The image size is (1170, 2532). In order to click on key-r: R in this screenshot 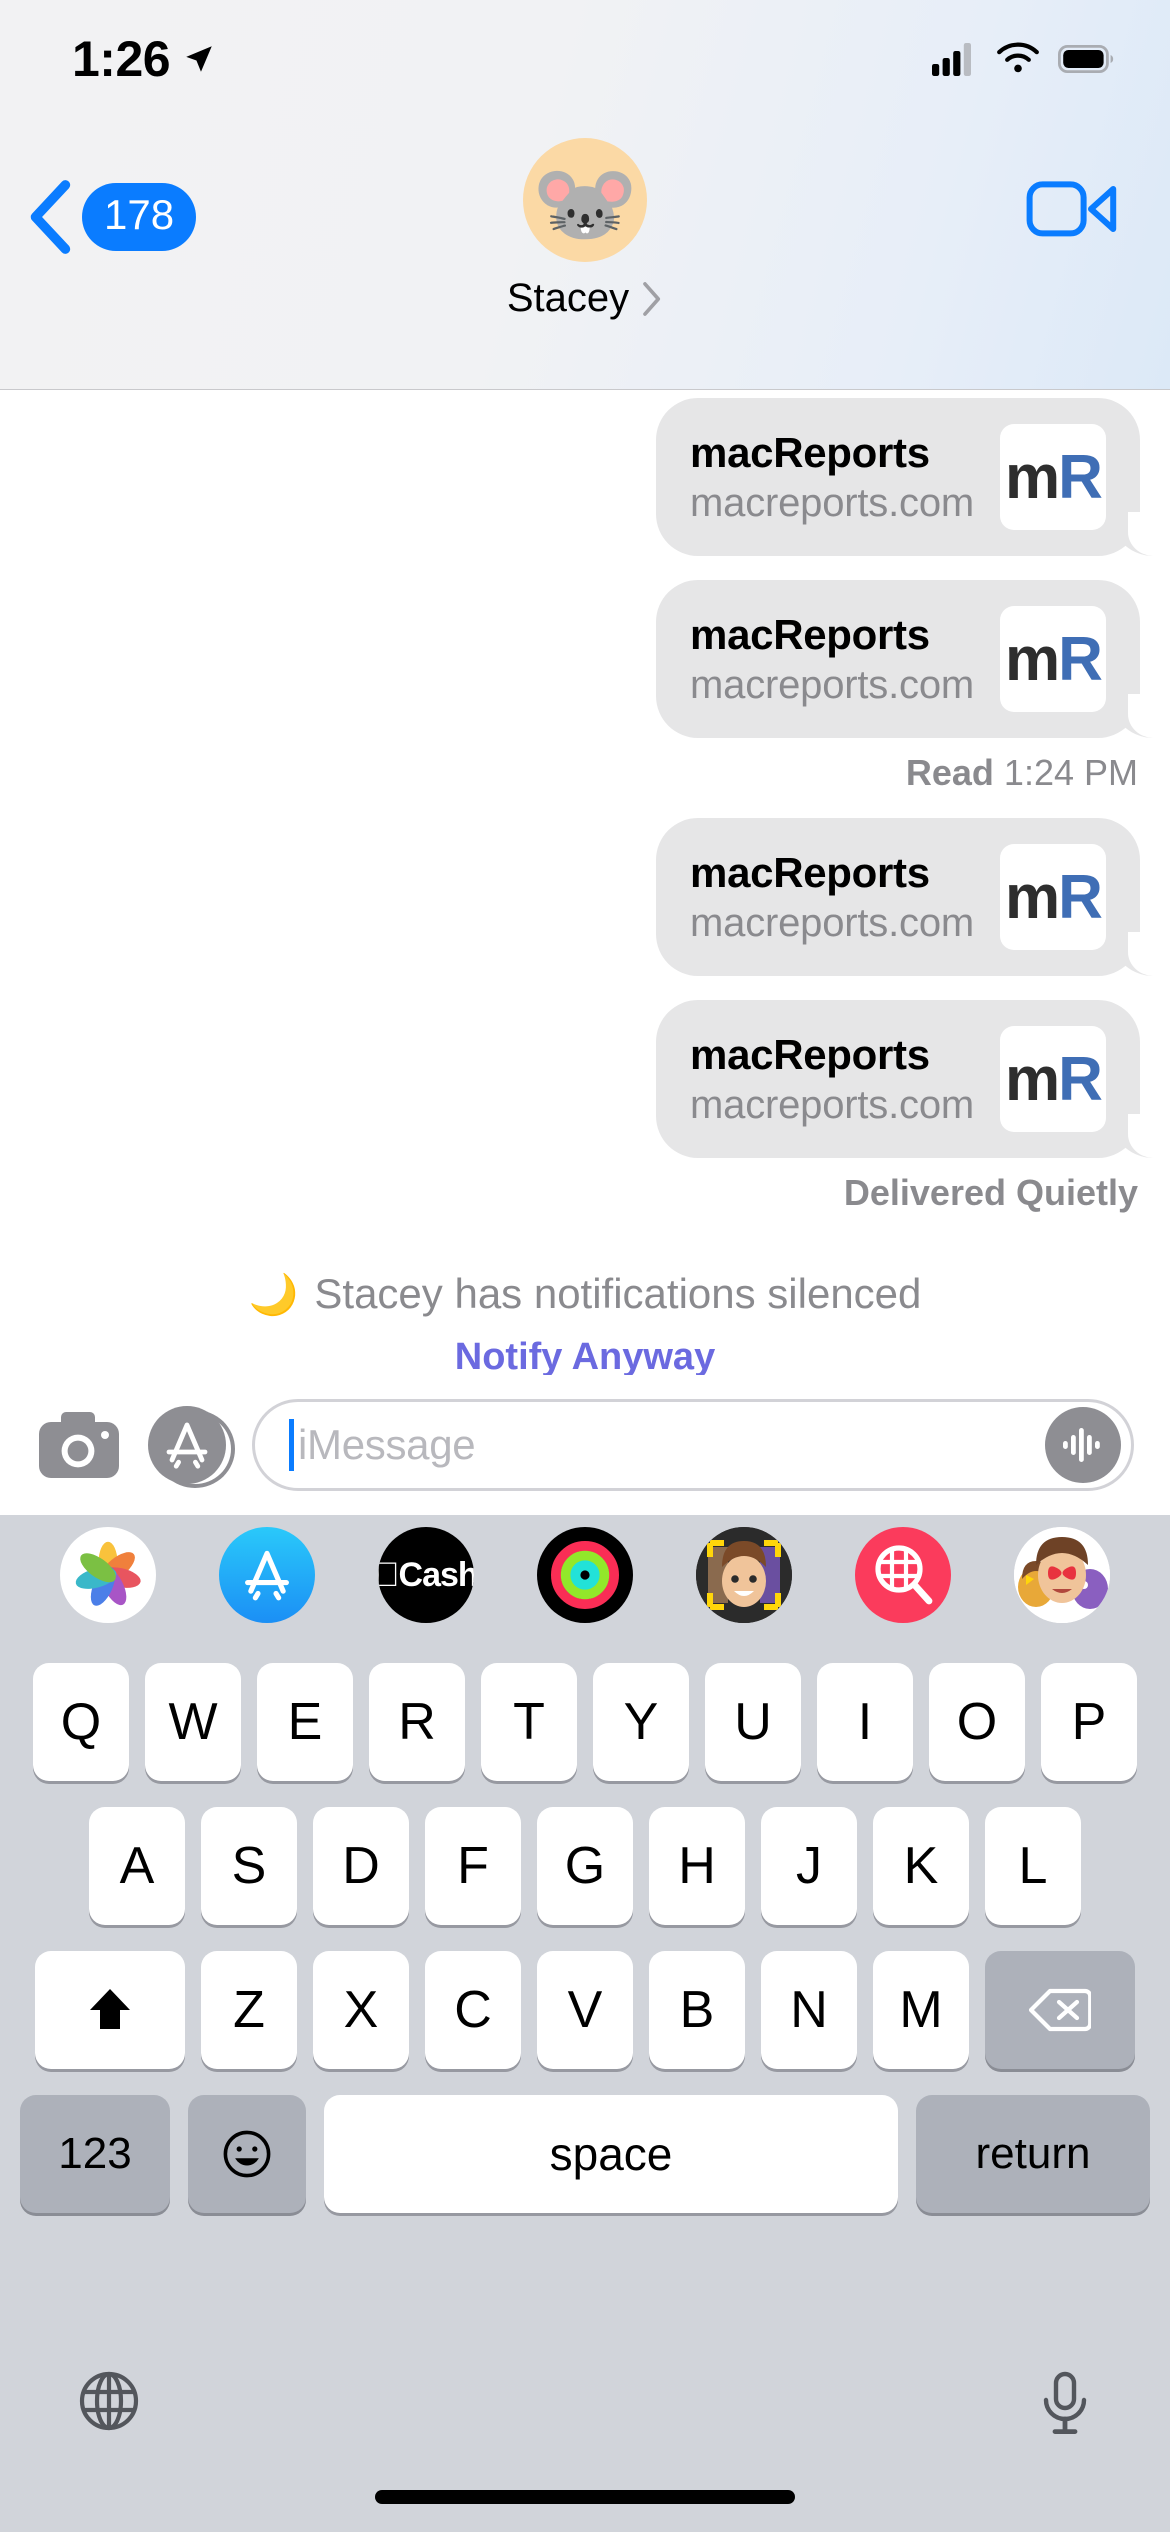, I will do `click(417, 1722)`.